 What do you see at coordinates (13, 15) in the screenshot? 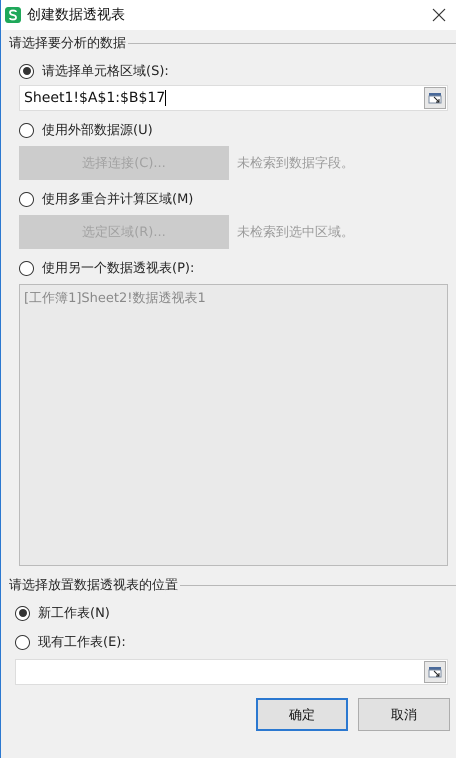
I see `app-logo-icon` at bounding box center [13, 15].